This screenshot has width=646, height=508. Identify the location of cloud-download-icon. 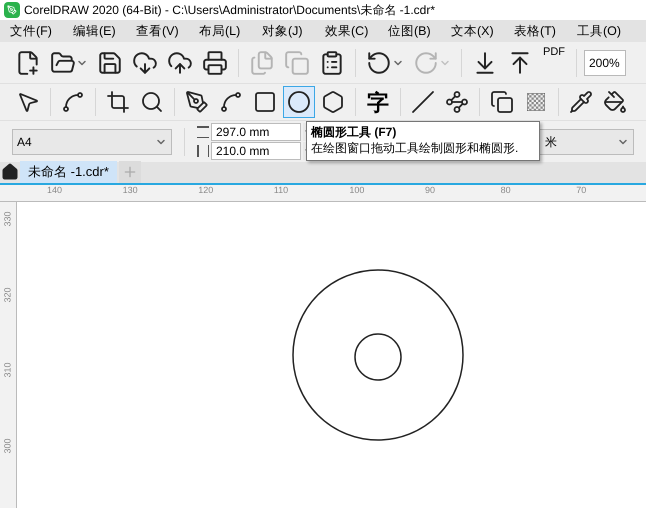
(145, 63).